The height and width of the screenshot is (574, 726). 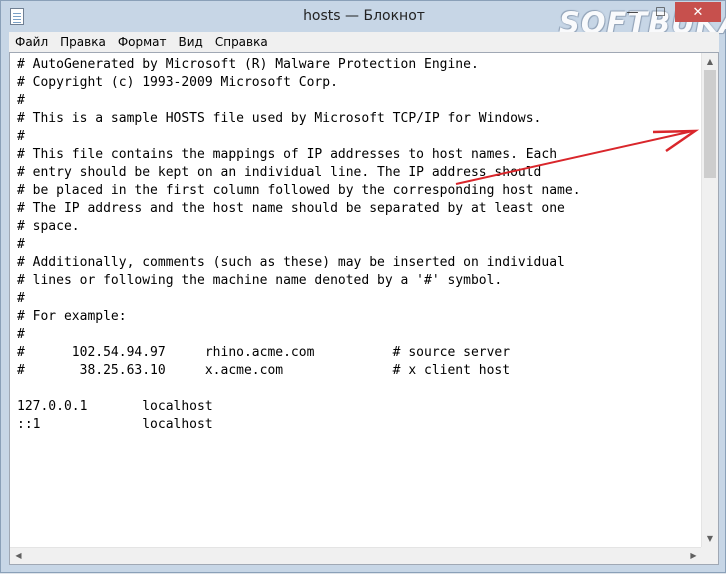 I want to click on menu-format: Формат, so click(x=142, y=42).